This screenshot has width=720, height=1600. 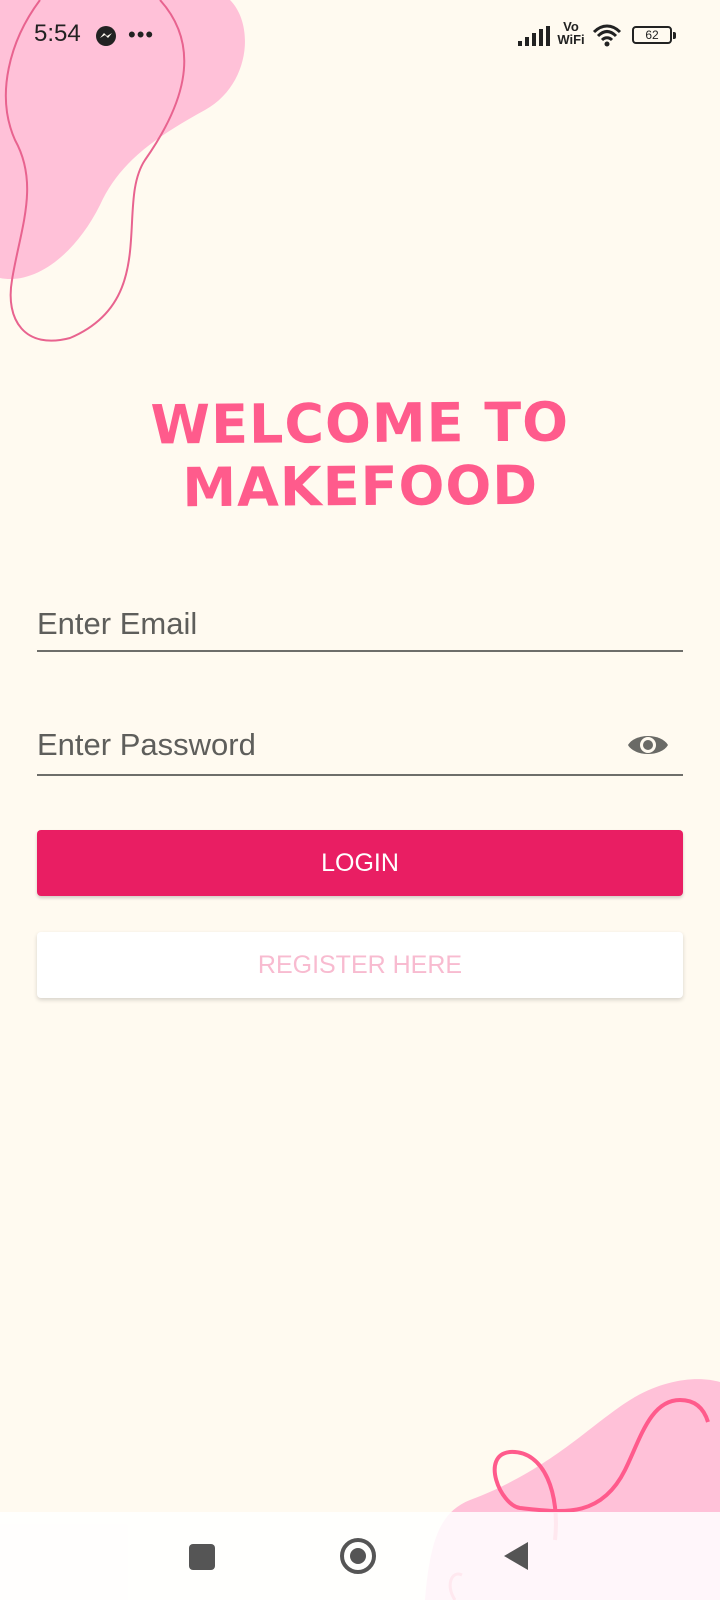 I want to click on vowifi-bottom: WiFi, so click(x=571, y=39).